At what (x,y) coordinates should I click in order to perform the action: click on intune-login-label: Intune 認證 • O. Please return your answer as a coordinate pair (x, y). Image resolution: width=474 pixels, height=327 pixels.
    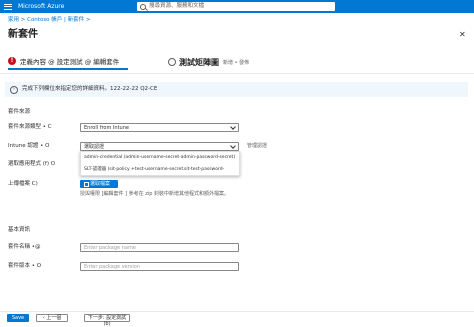
    Looking at the image, I should click on (29, 146).